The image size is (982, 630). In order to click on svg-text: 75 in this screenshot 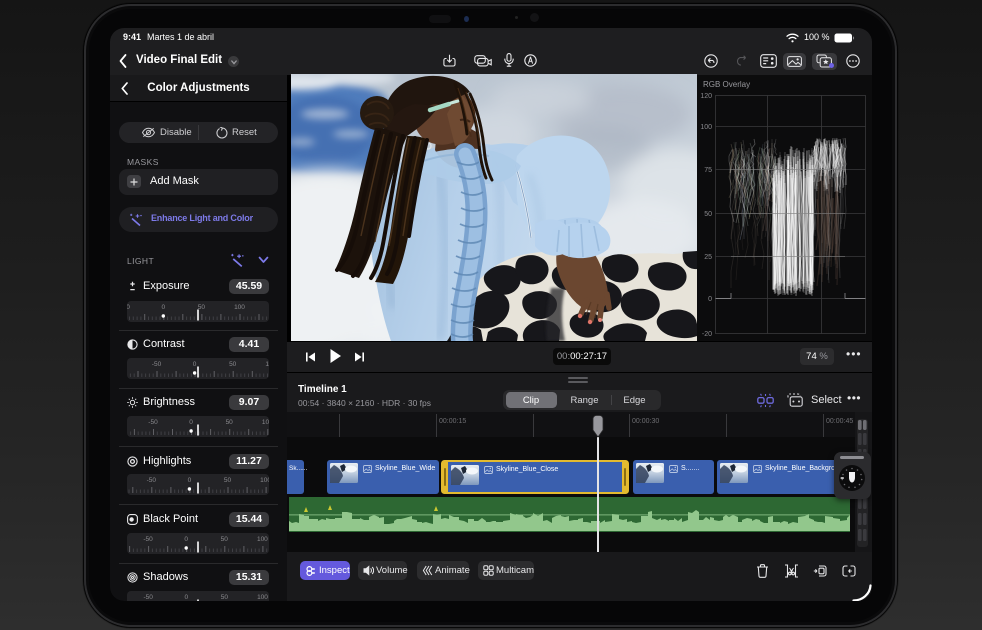, I will do `click(708, 170)`.